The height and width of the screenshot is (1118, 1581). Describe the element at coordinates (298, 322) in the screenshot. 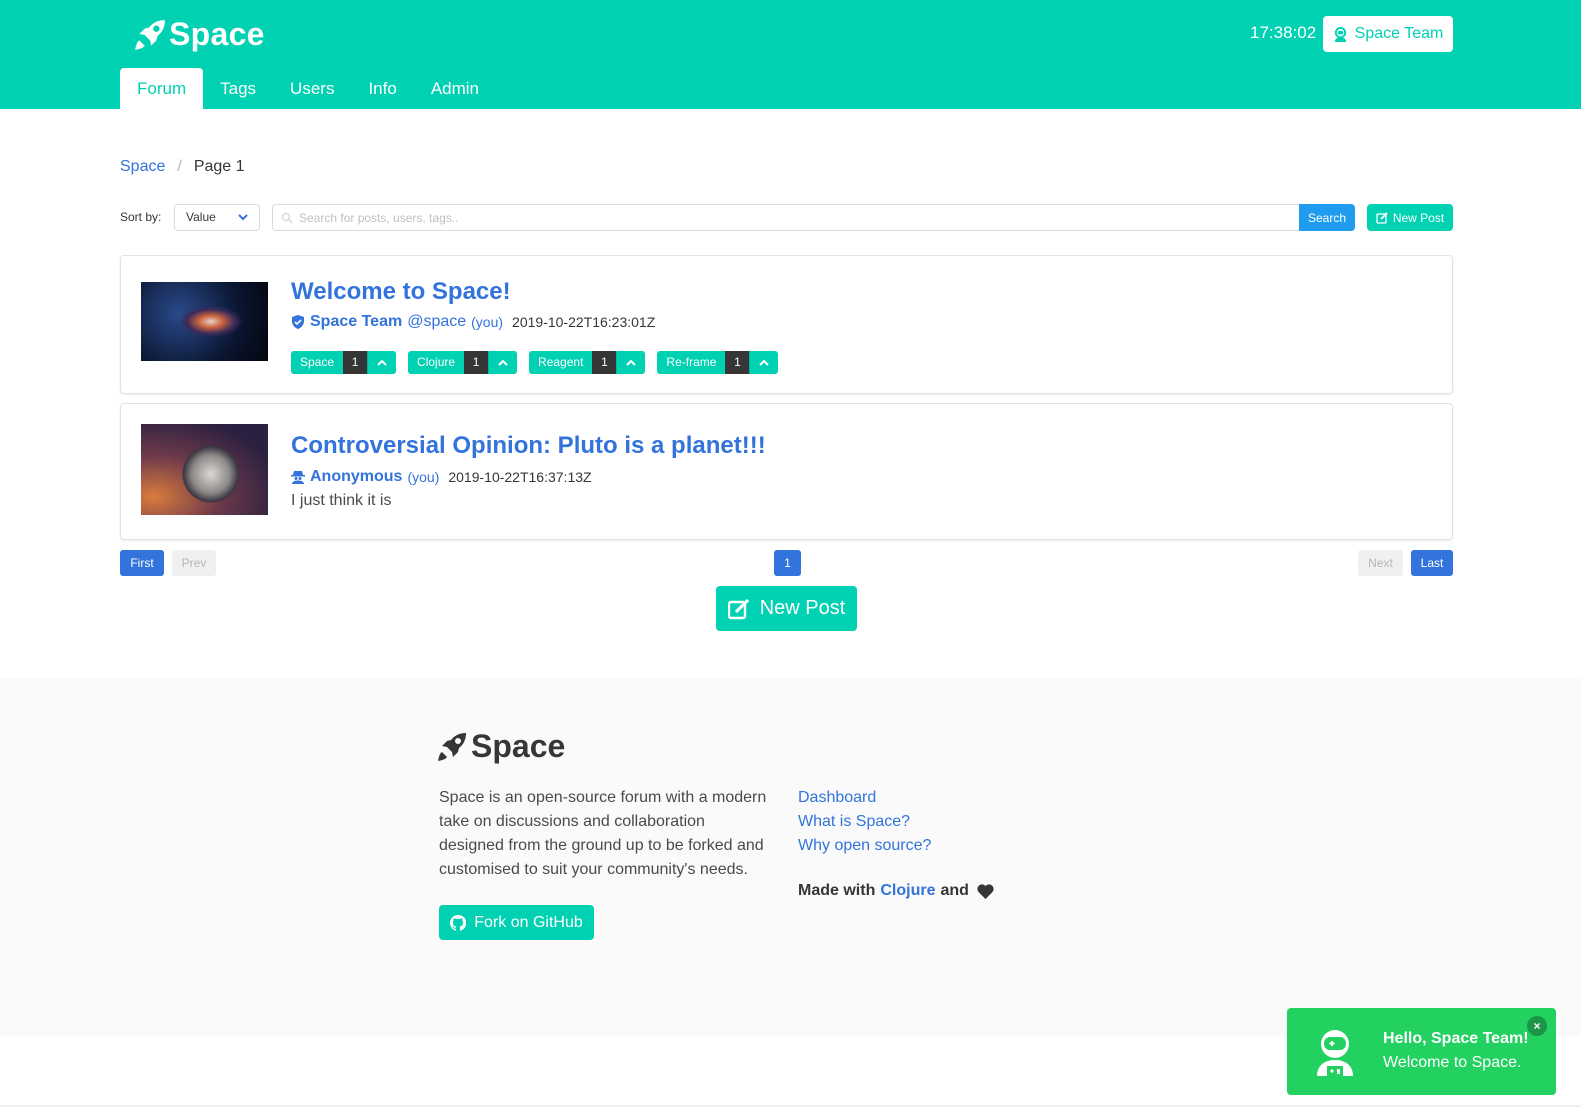

I see `verified-shield-icon` at that location.